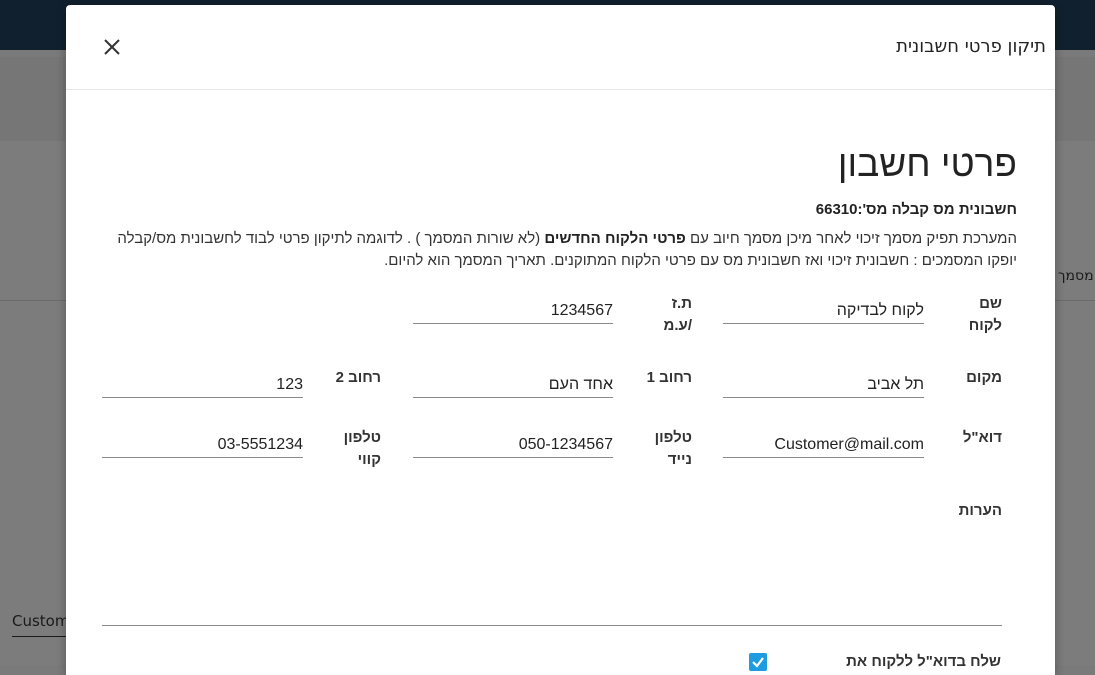 This screenshot has height=675, width=1095. What do you see at coordinates (40, 624) in the screenshot?
I see `app-customer-input: Customer` at bounding box center [40, 624].